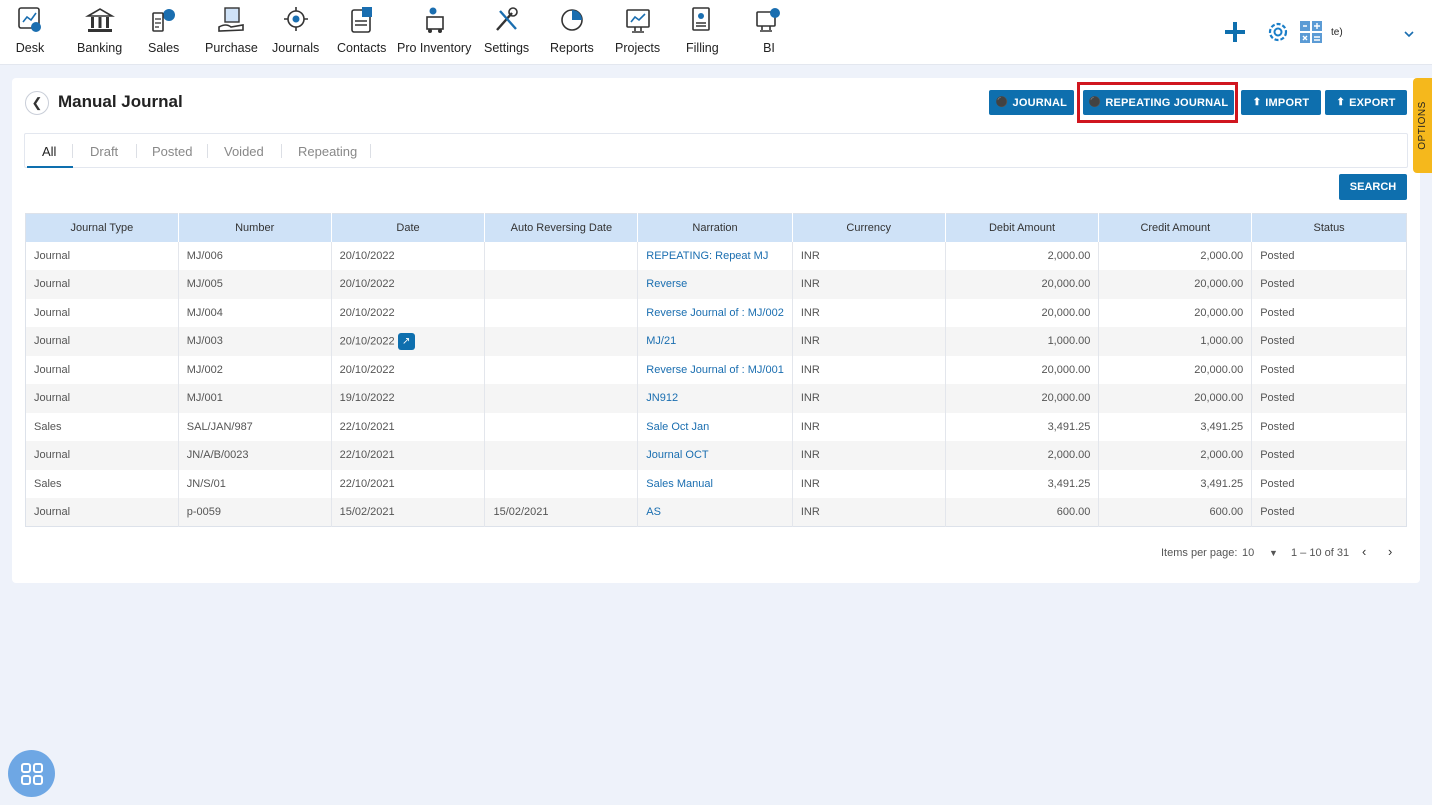 The image size is (1432, 805). Describe the element at coordinates (406, 341) in the screenshot. I see `link-icon: ↗` at that location.